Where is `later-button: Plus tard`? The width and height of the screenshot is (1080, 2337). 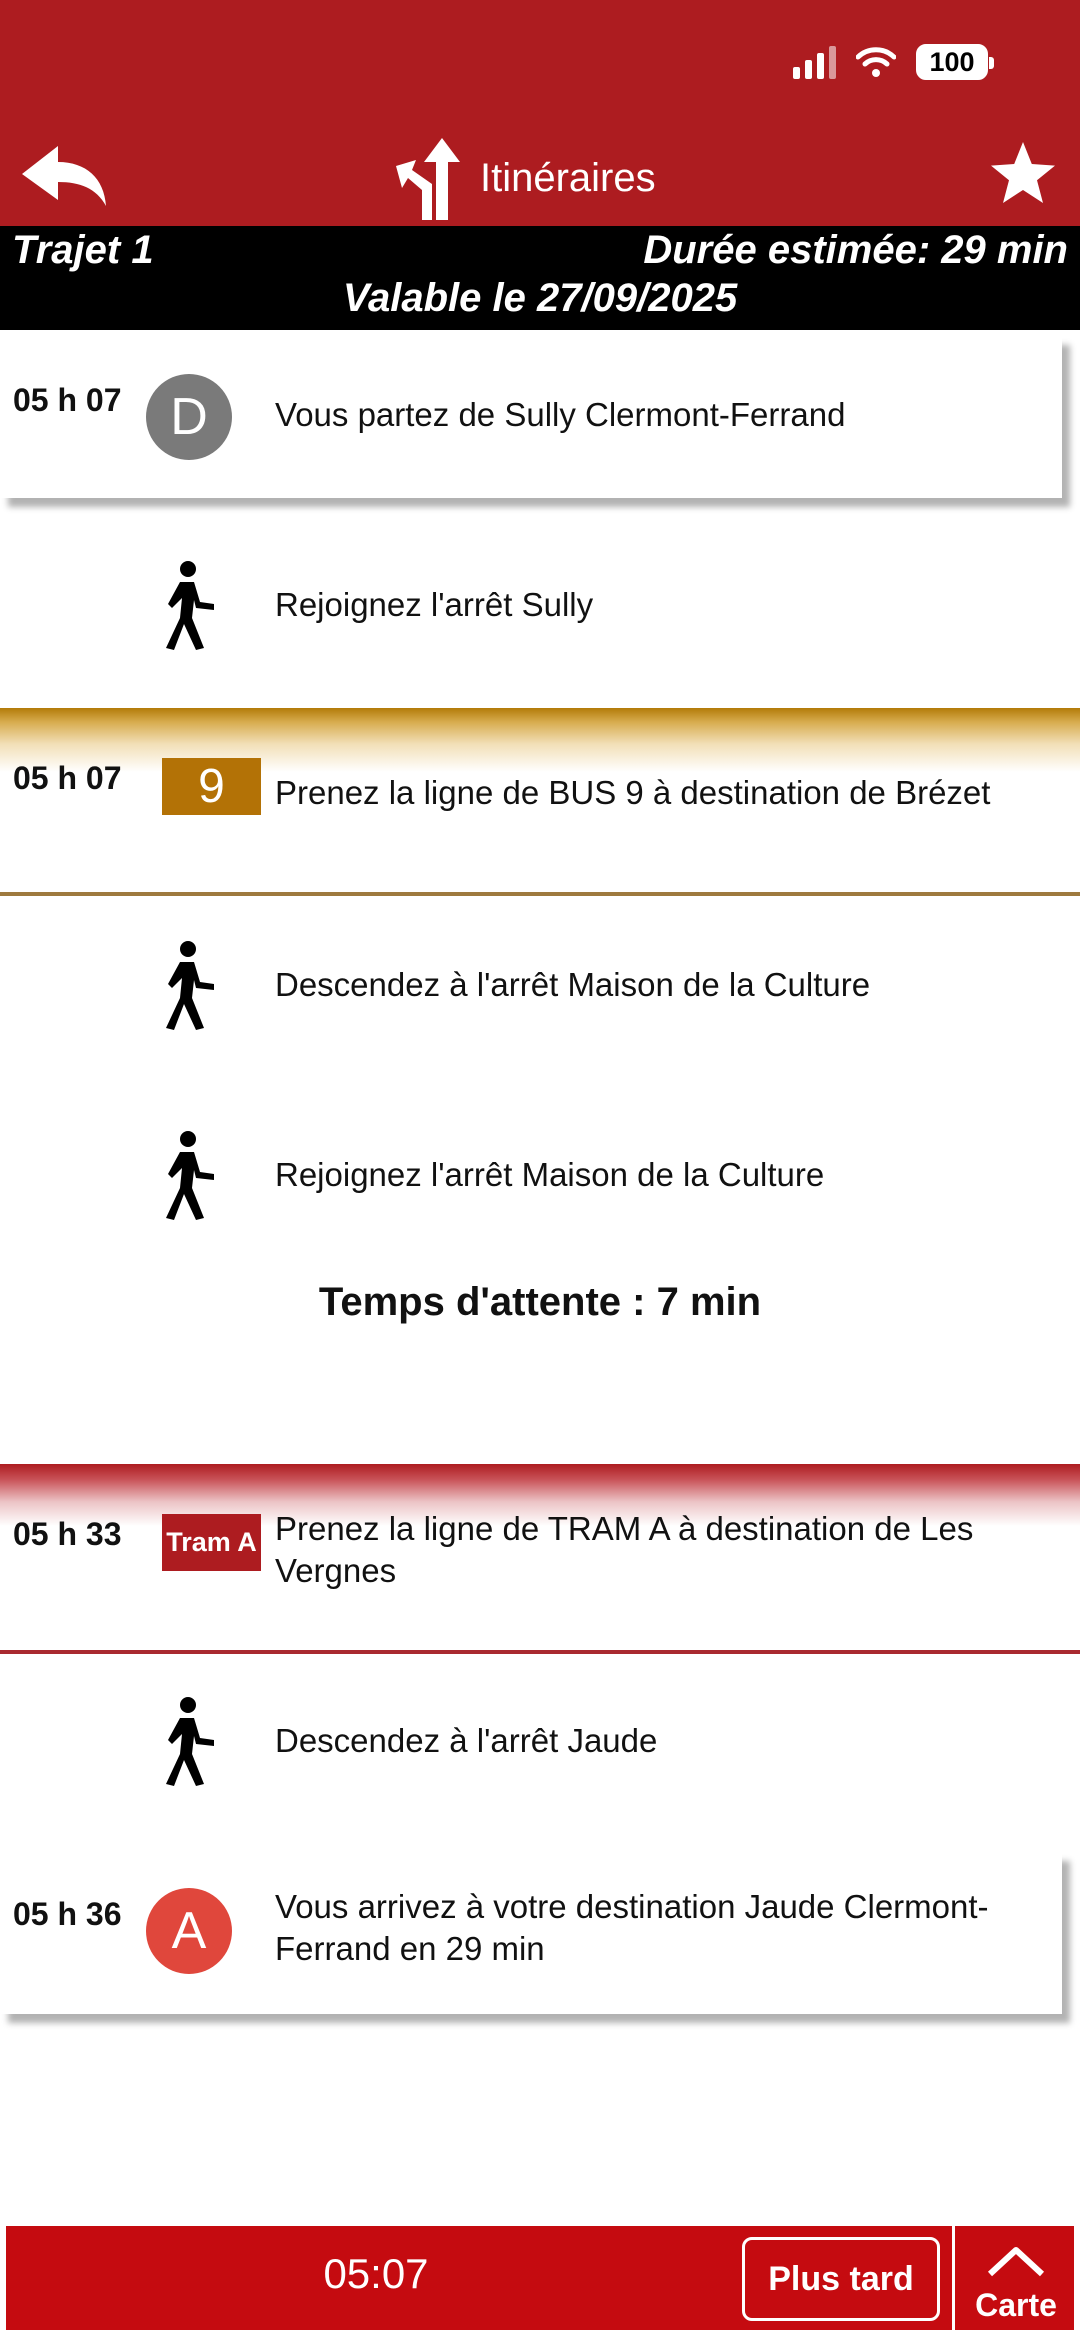 later-button: Plus tard is located at coordinates (841, 2279).